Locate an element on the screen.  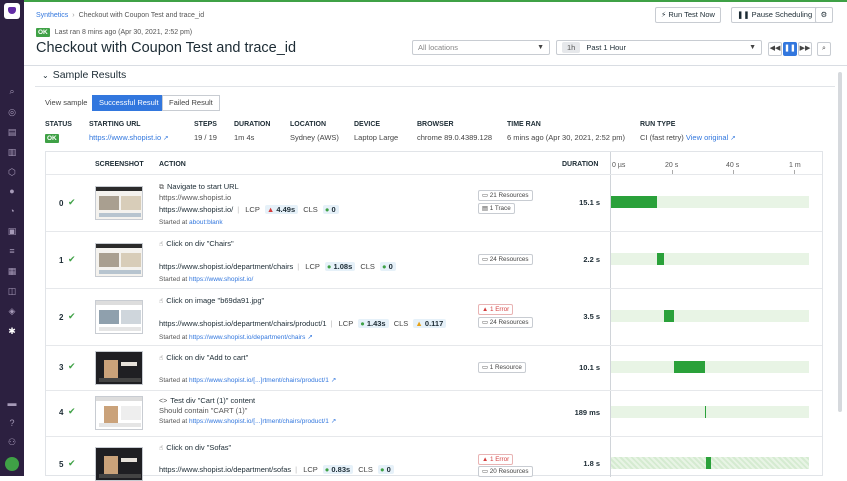
watchdog-icon: ◎ is located at coordinates (12, 112).